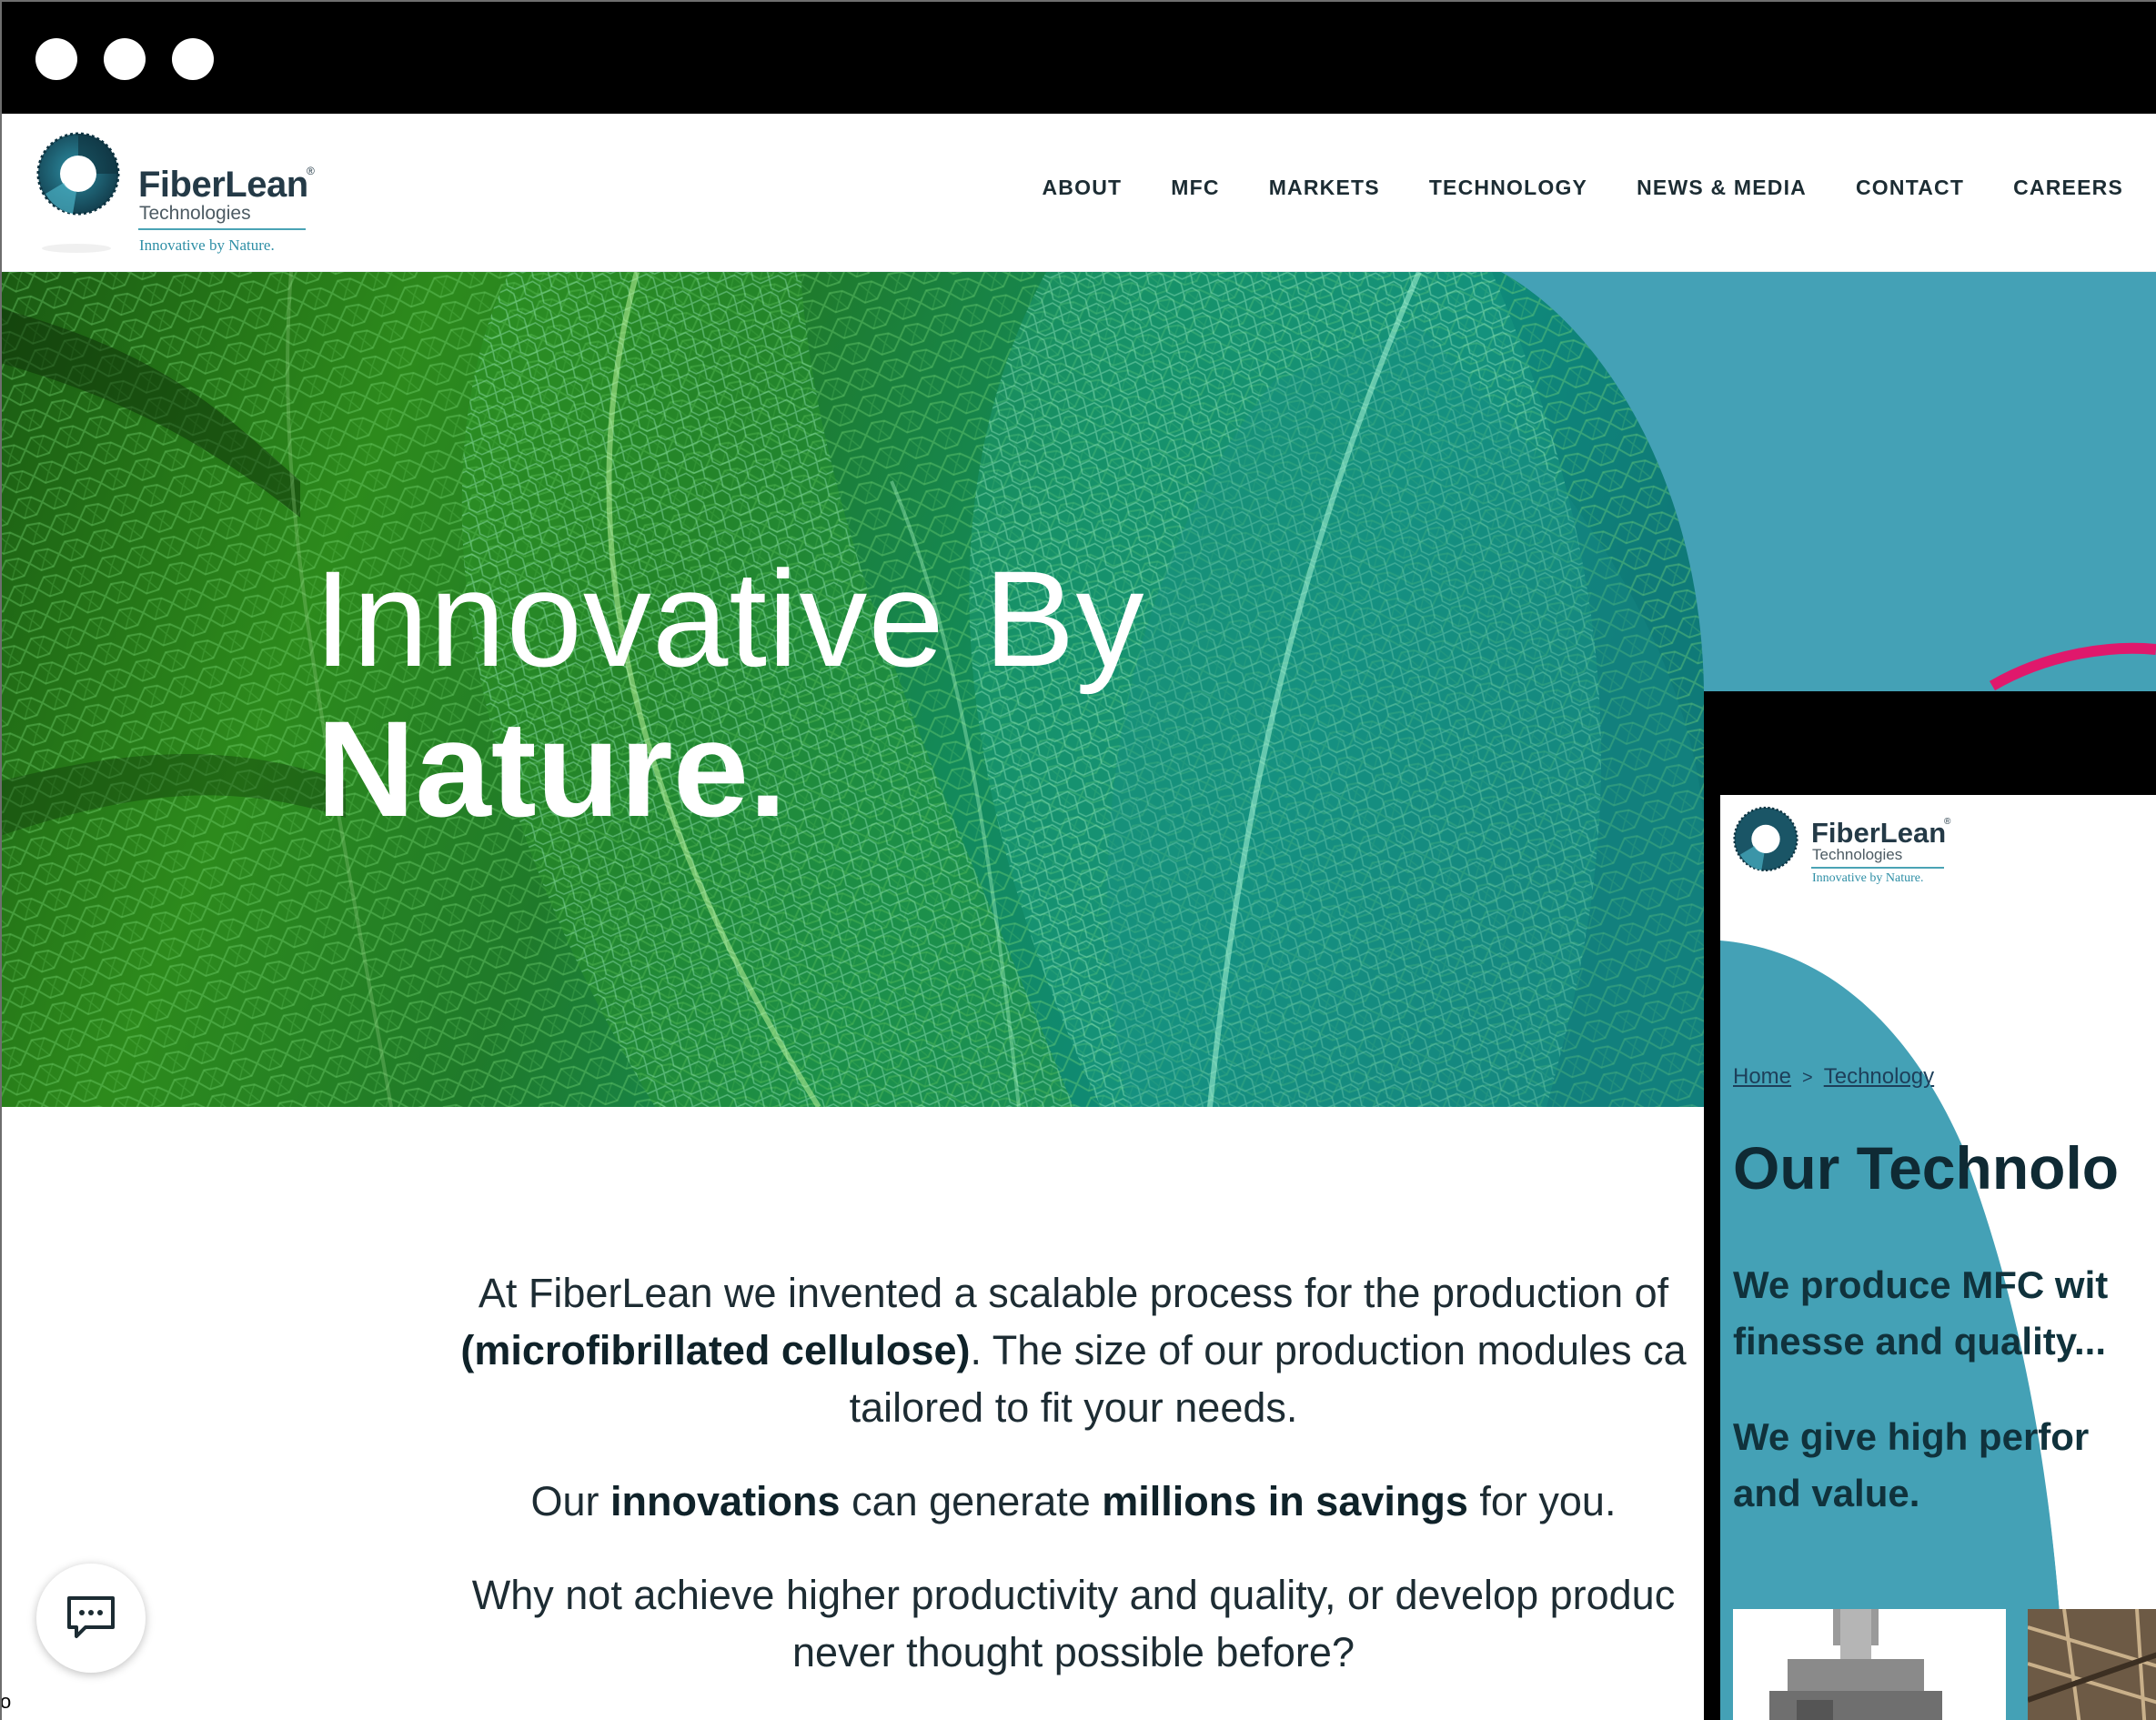 The height and width of the screenshot is (1720, 2156). I want to click on breadcrumb: Home > Technology, so click(1833, 1077).